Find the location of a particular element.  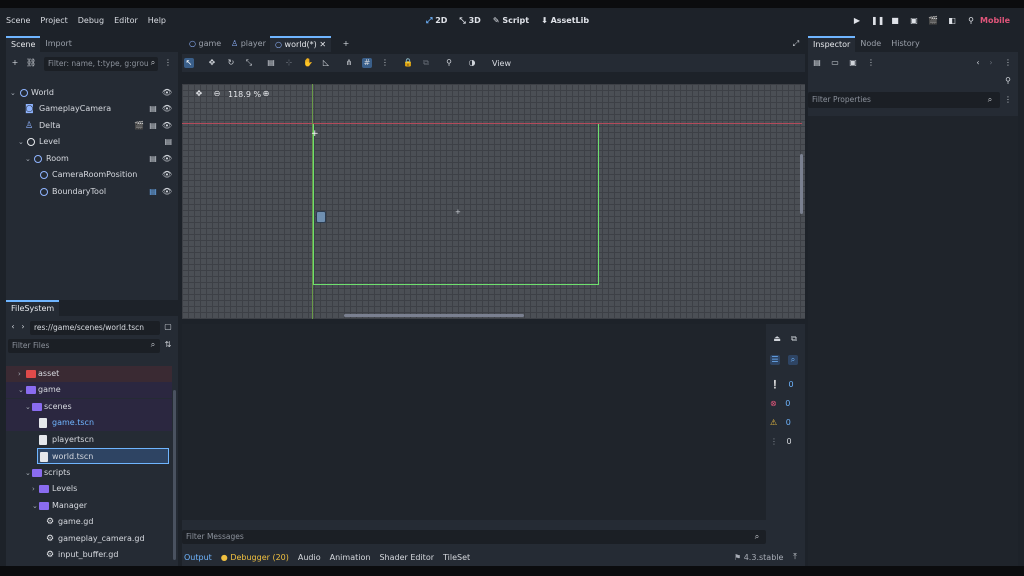

history-forward-icon: › is located at coordinates (991, 63).